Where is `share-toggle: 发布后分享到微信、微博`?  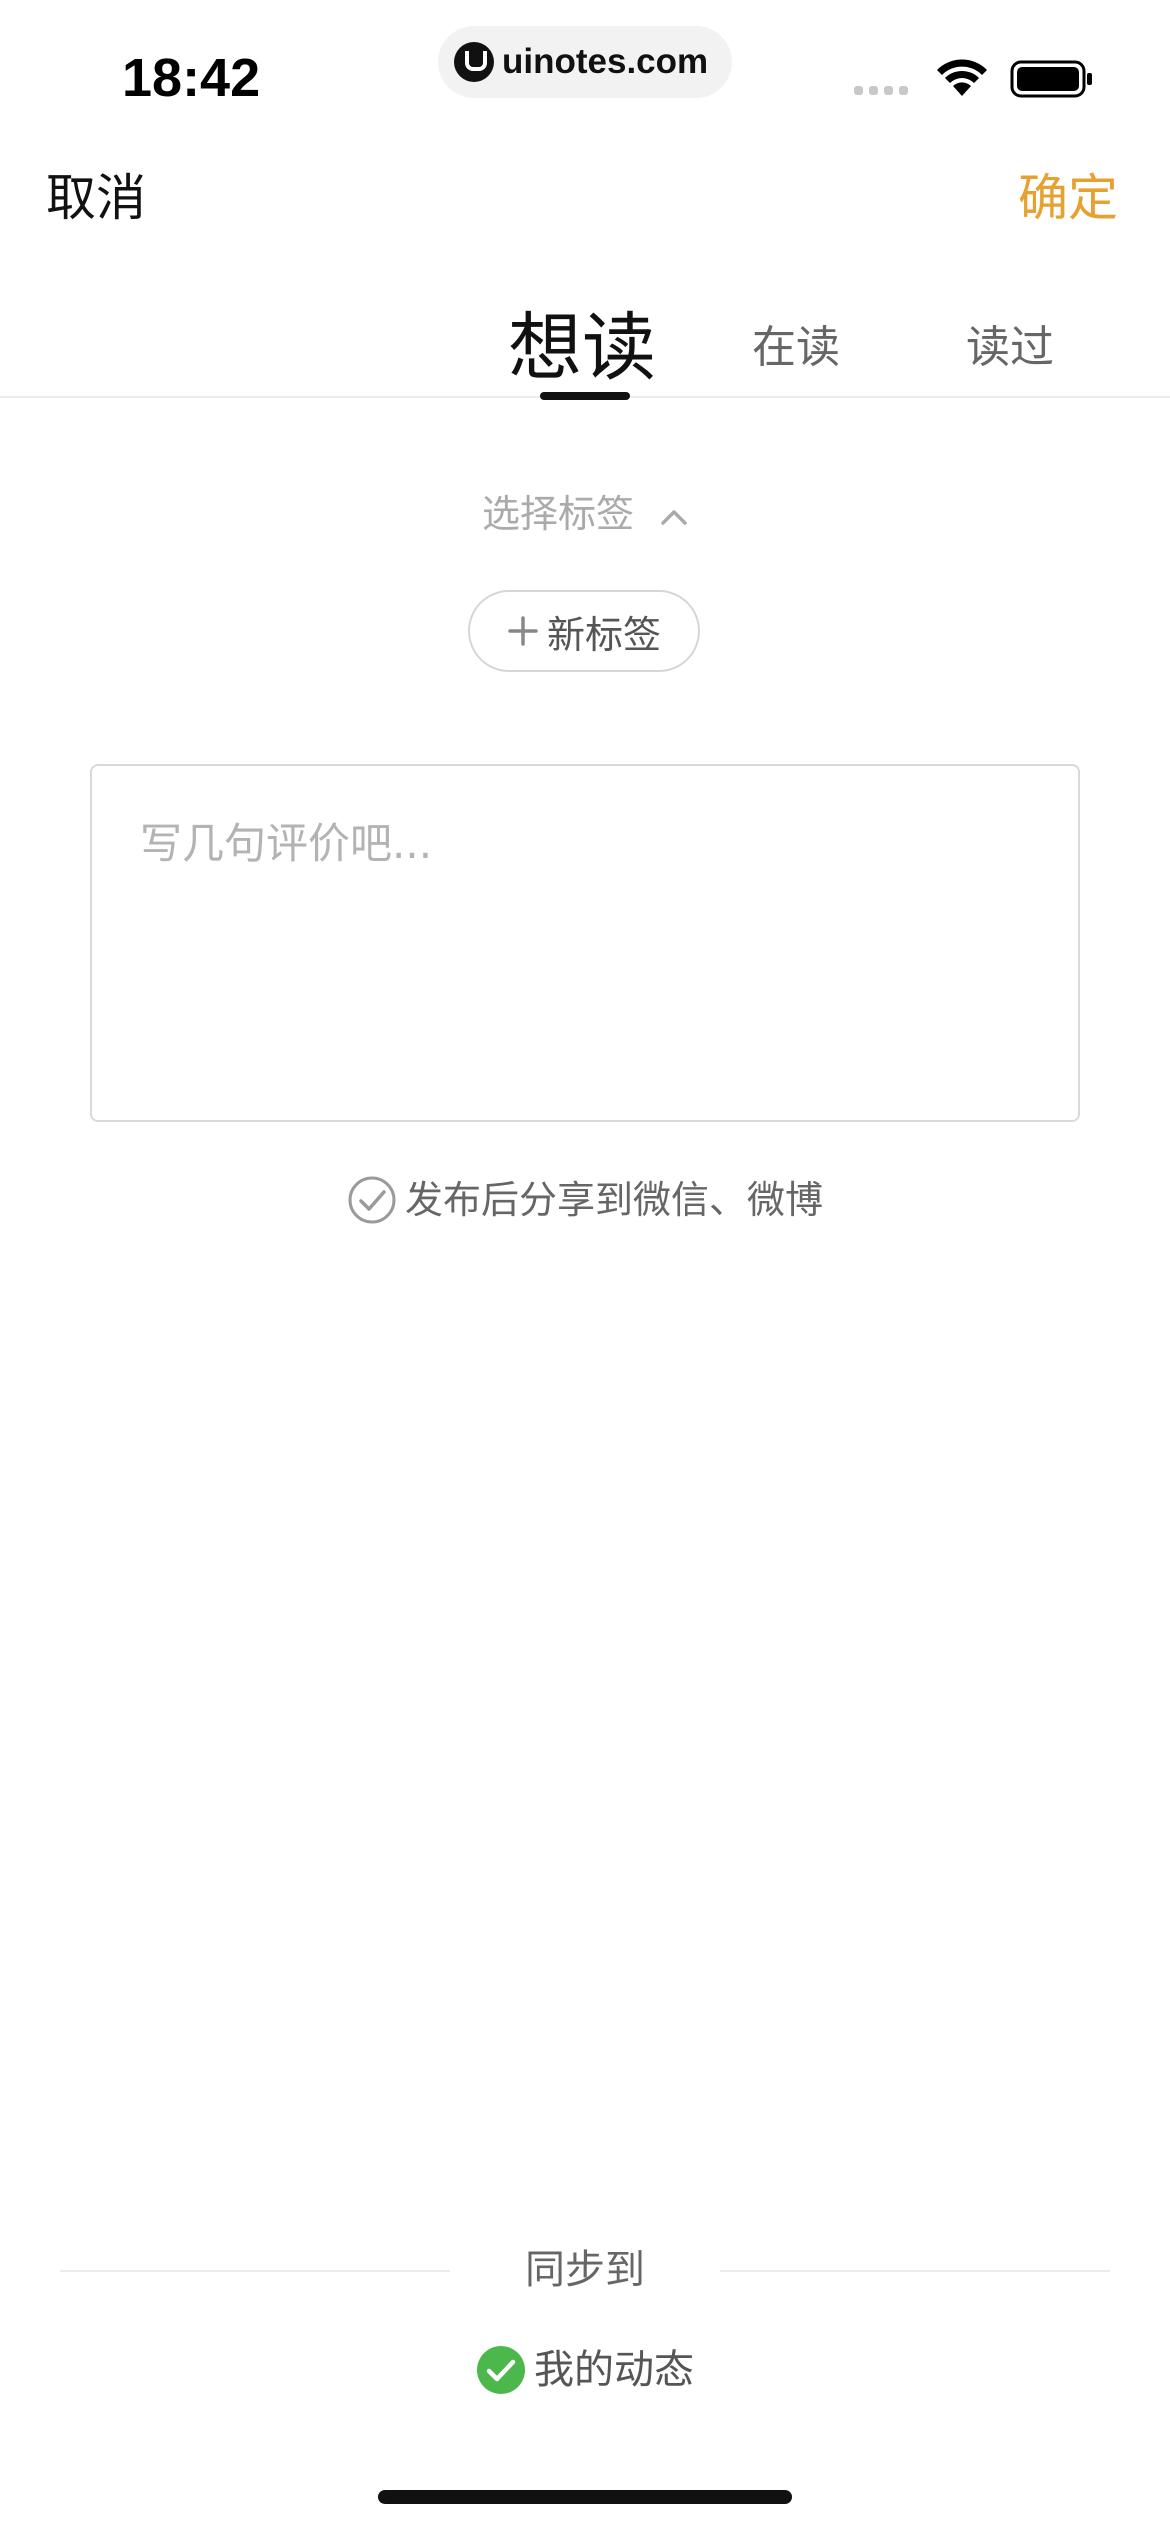 share-toggle: 发布后分享到微信、微博 is located at coordinates (585, 1200).